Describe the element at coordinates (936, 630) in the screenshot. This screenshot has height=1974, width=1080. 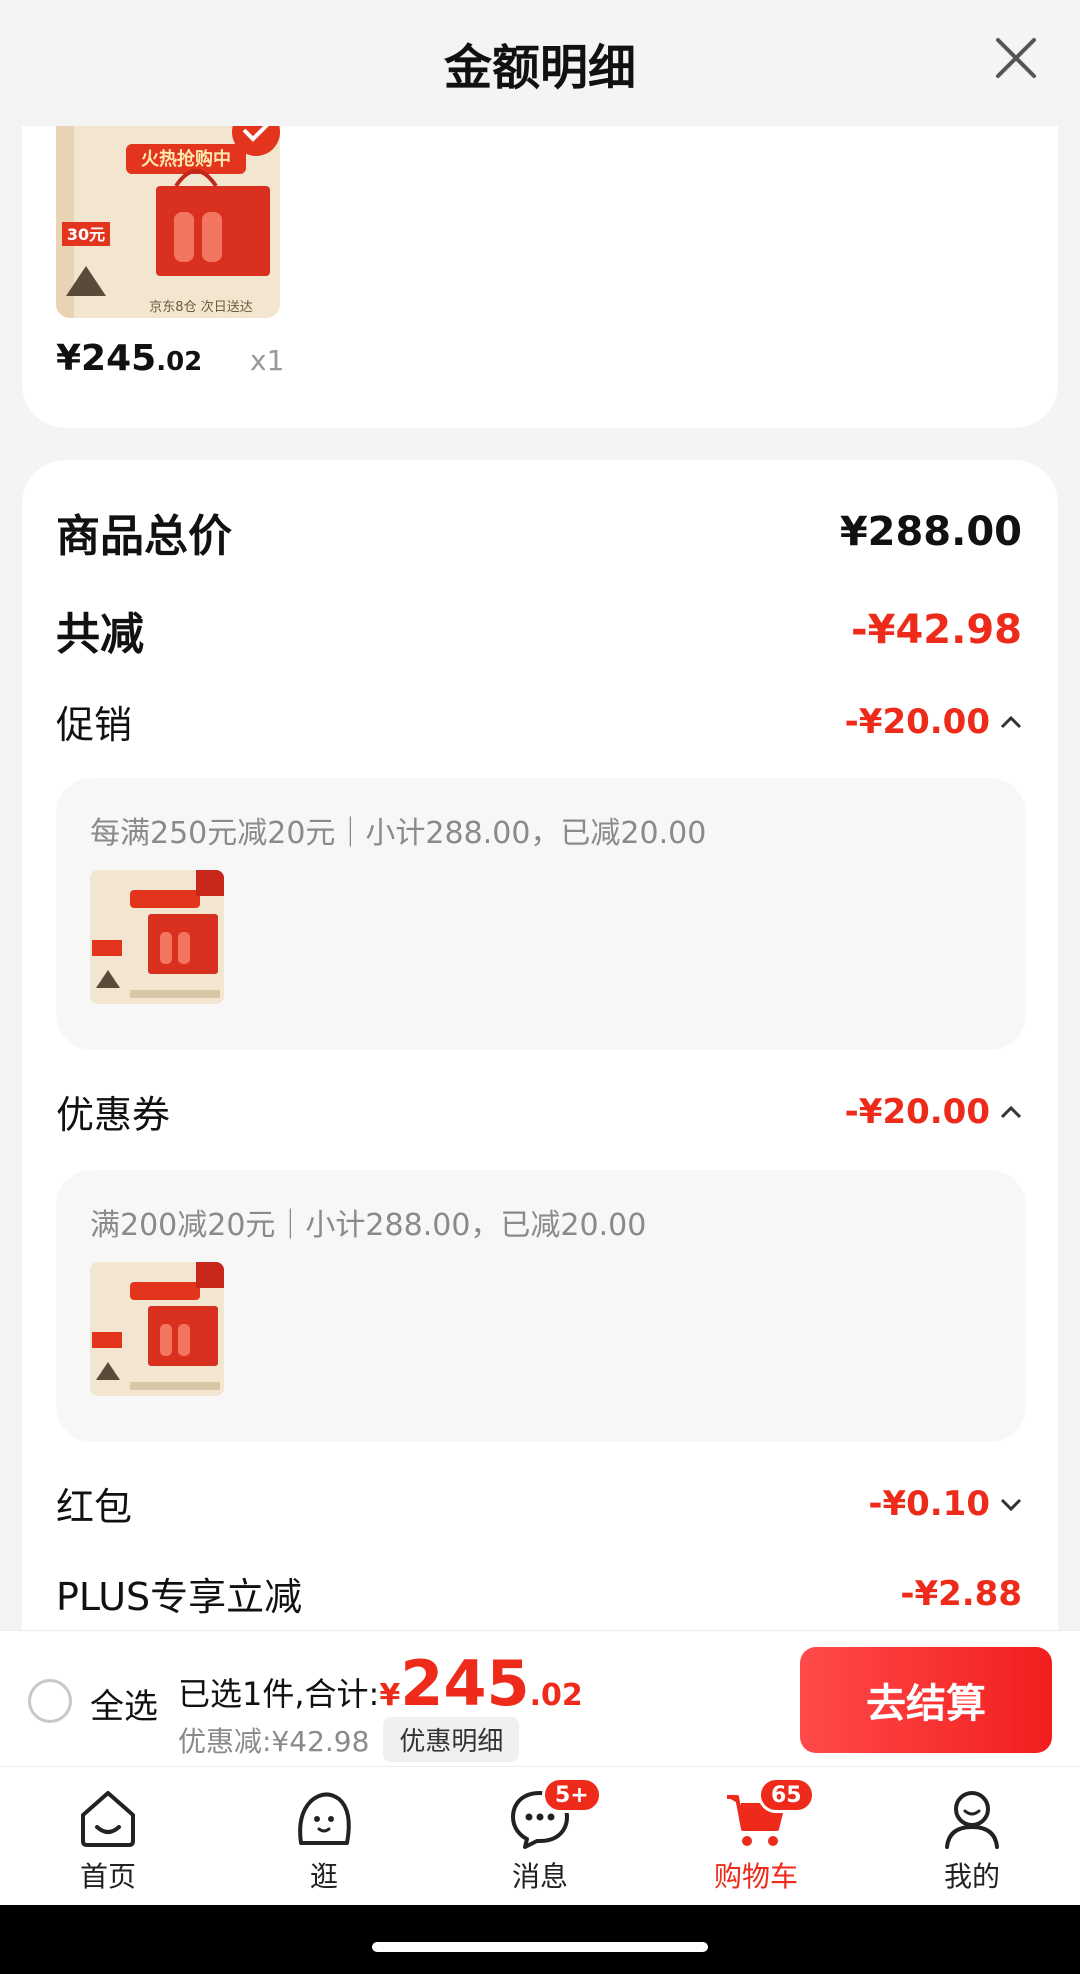
I see `total-discount-value: -¥42.98` at that location.